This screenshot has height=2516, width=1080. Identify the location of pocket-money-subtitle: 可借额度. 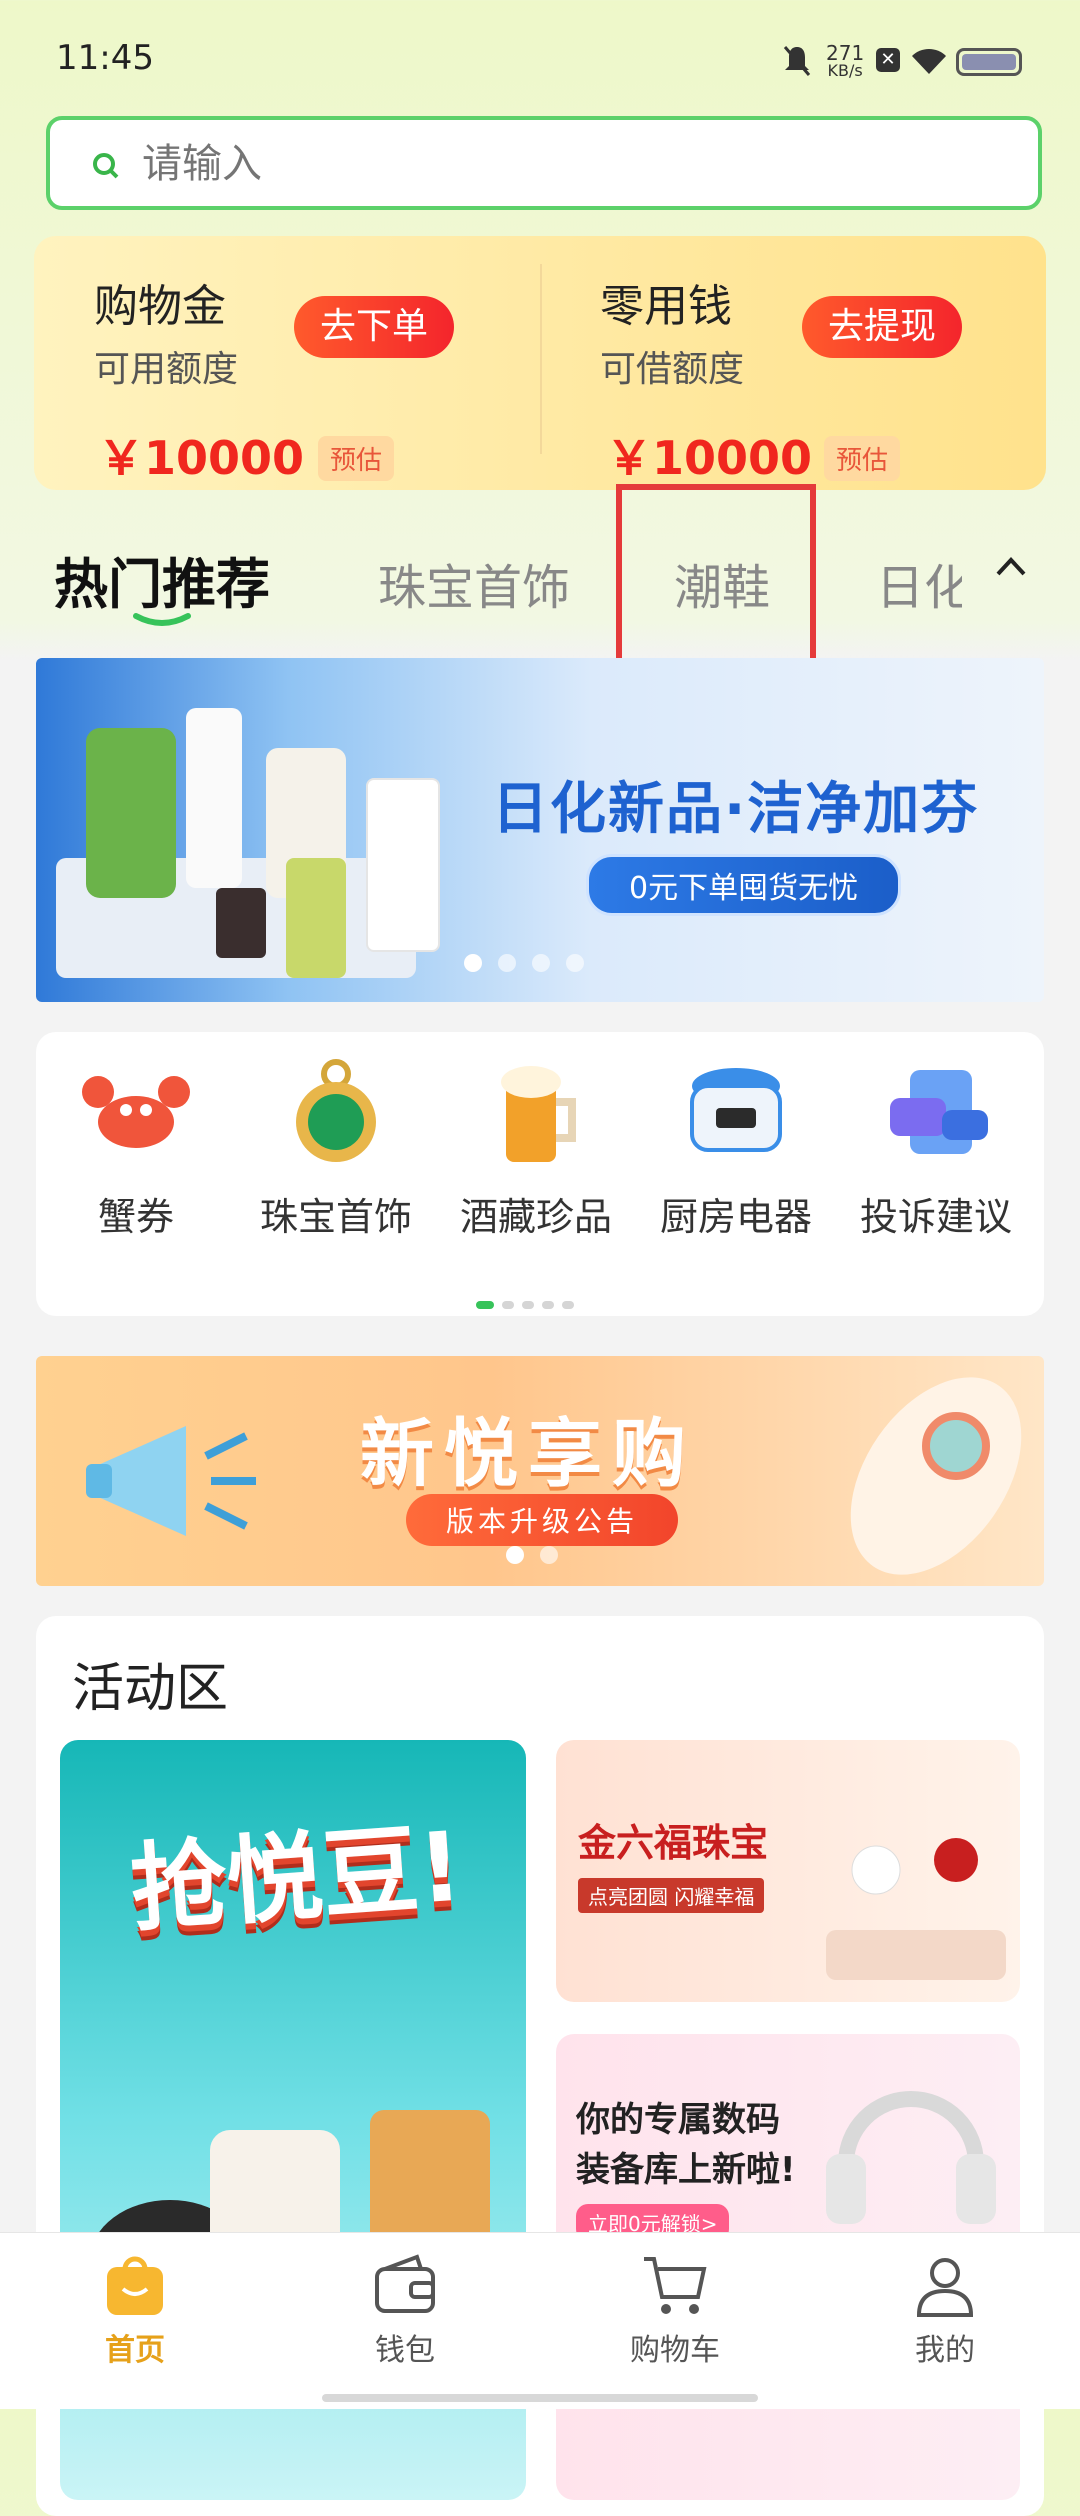
(672, 369).